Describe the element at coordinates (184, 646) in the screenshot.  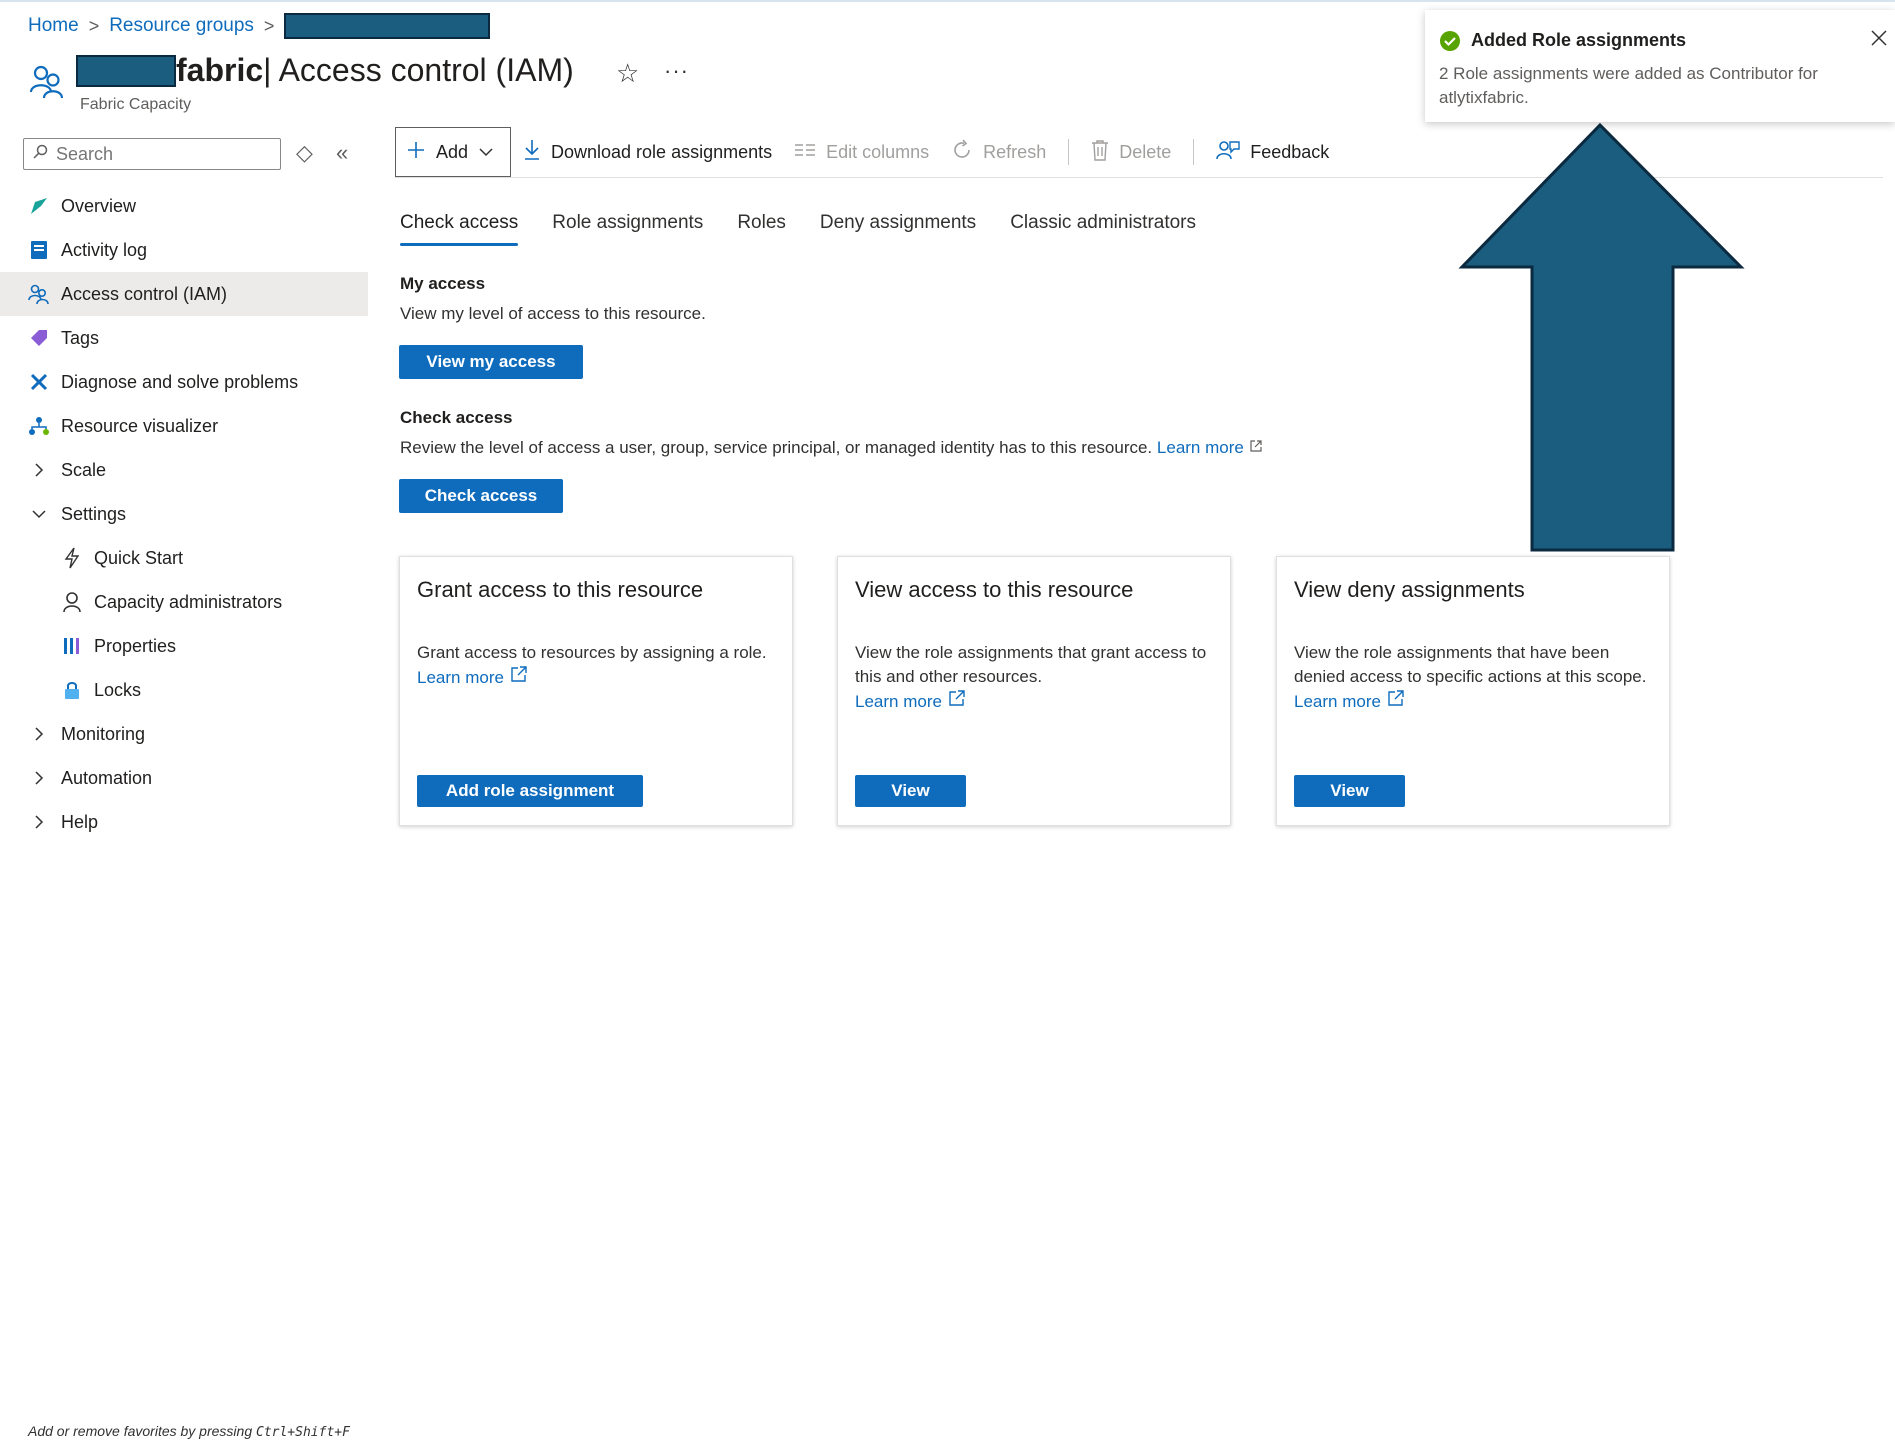
I see `sidebar-item-properties: Properties` at that location.